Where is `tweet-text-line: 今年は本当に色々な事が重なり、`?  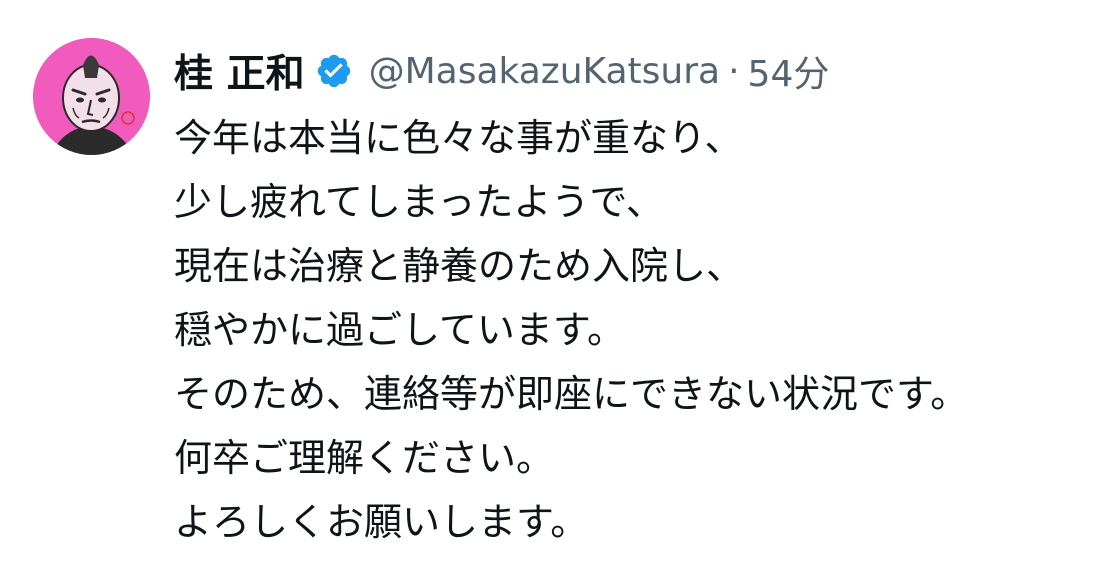 tweet-text-line: 今年は本当に色々な事が重なり、 is located at coordinates (458, 138).